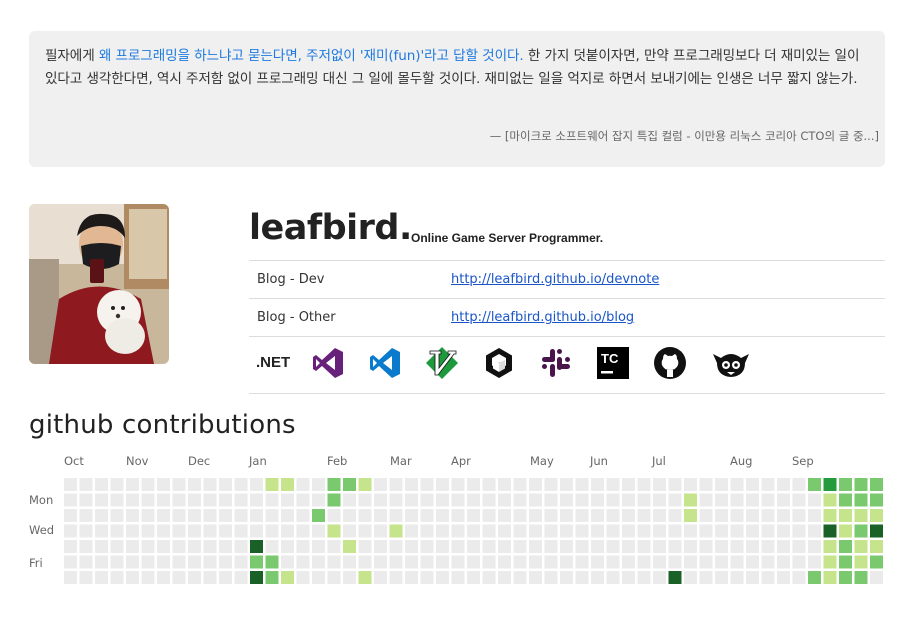  What do you see at coordinates (162, 425) in the screenshot?
I see `github-contributions-title: github contributions` at bounding box center [162, 425].